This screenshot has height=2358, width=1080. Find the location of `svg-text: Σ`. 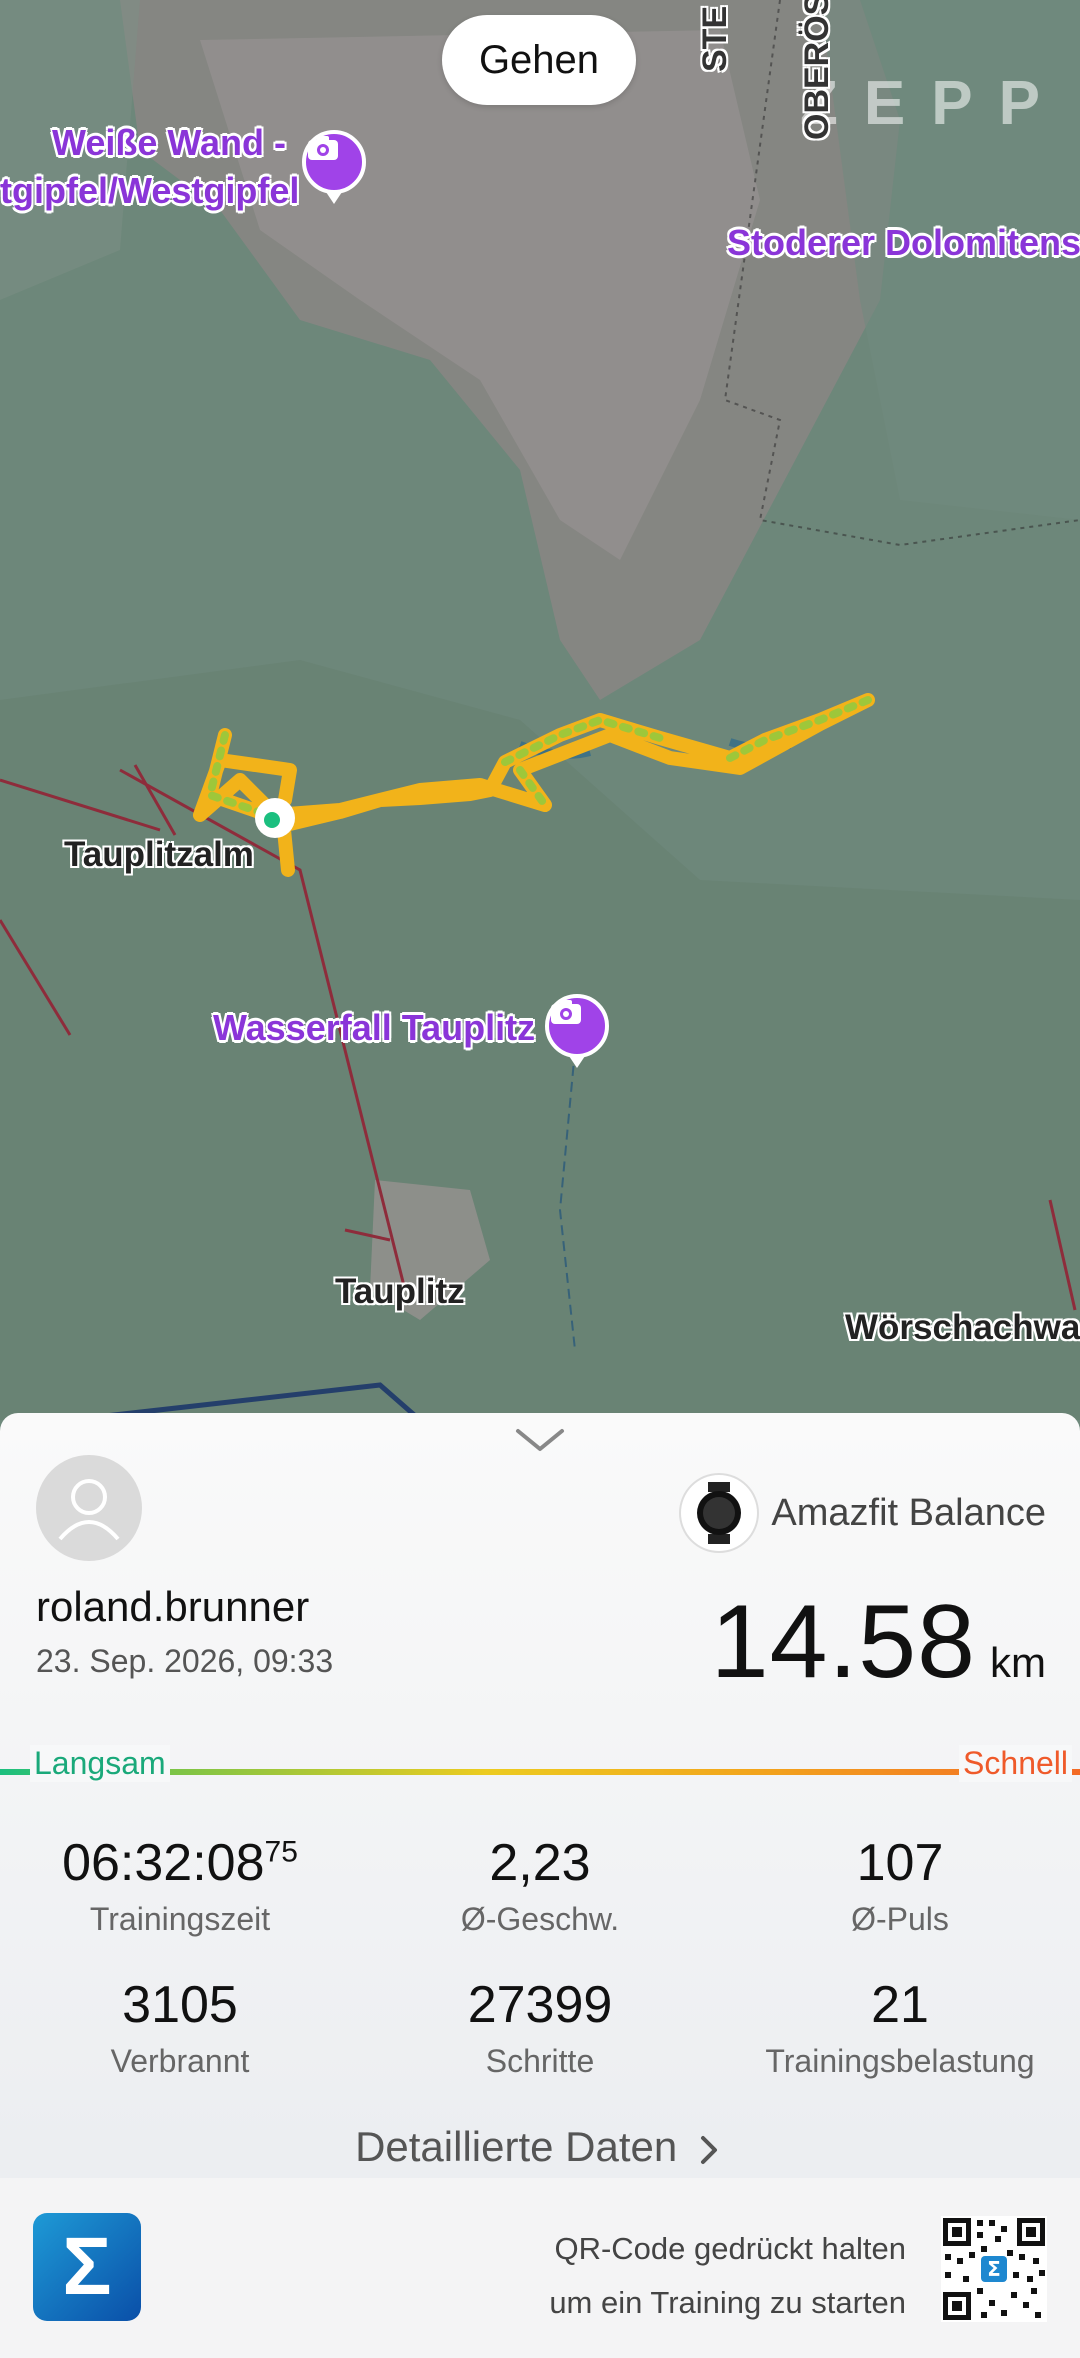

svg-text: Σ is located at coordinates (994, 2269).